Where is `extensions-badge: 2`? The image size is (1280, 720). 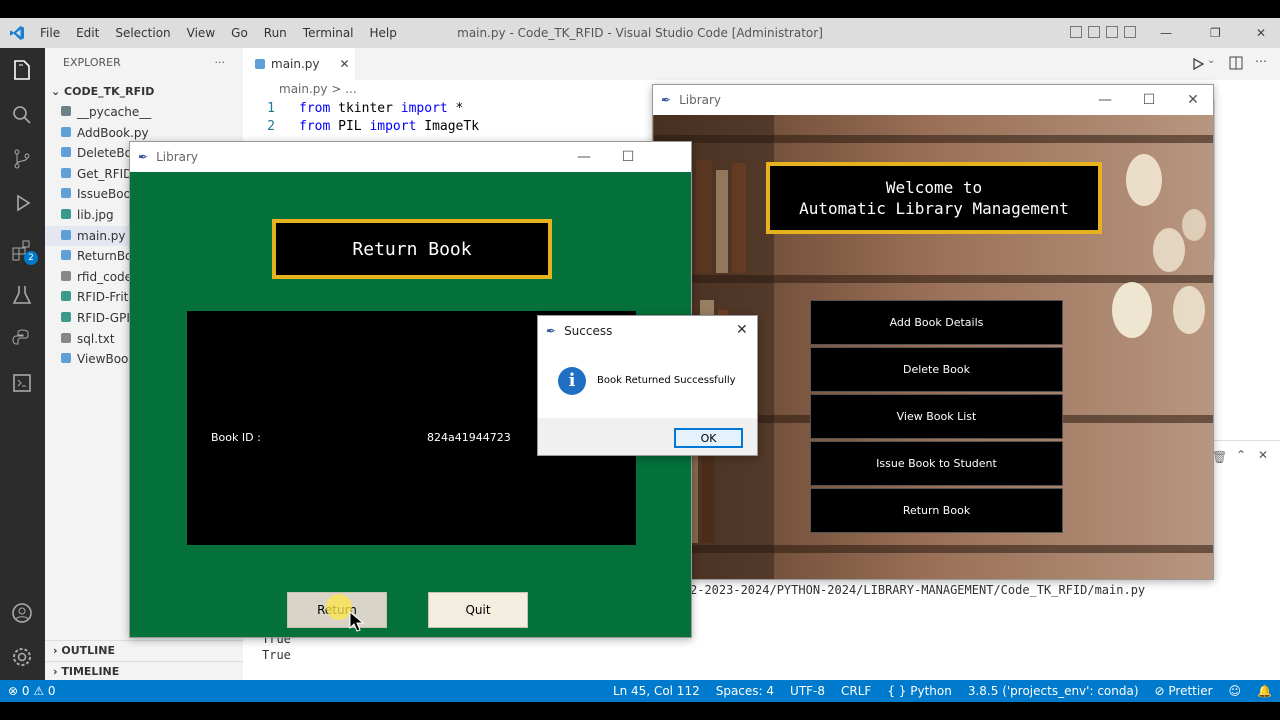 extensions-badge: 2 is located at coordinates (31, 258).